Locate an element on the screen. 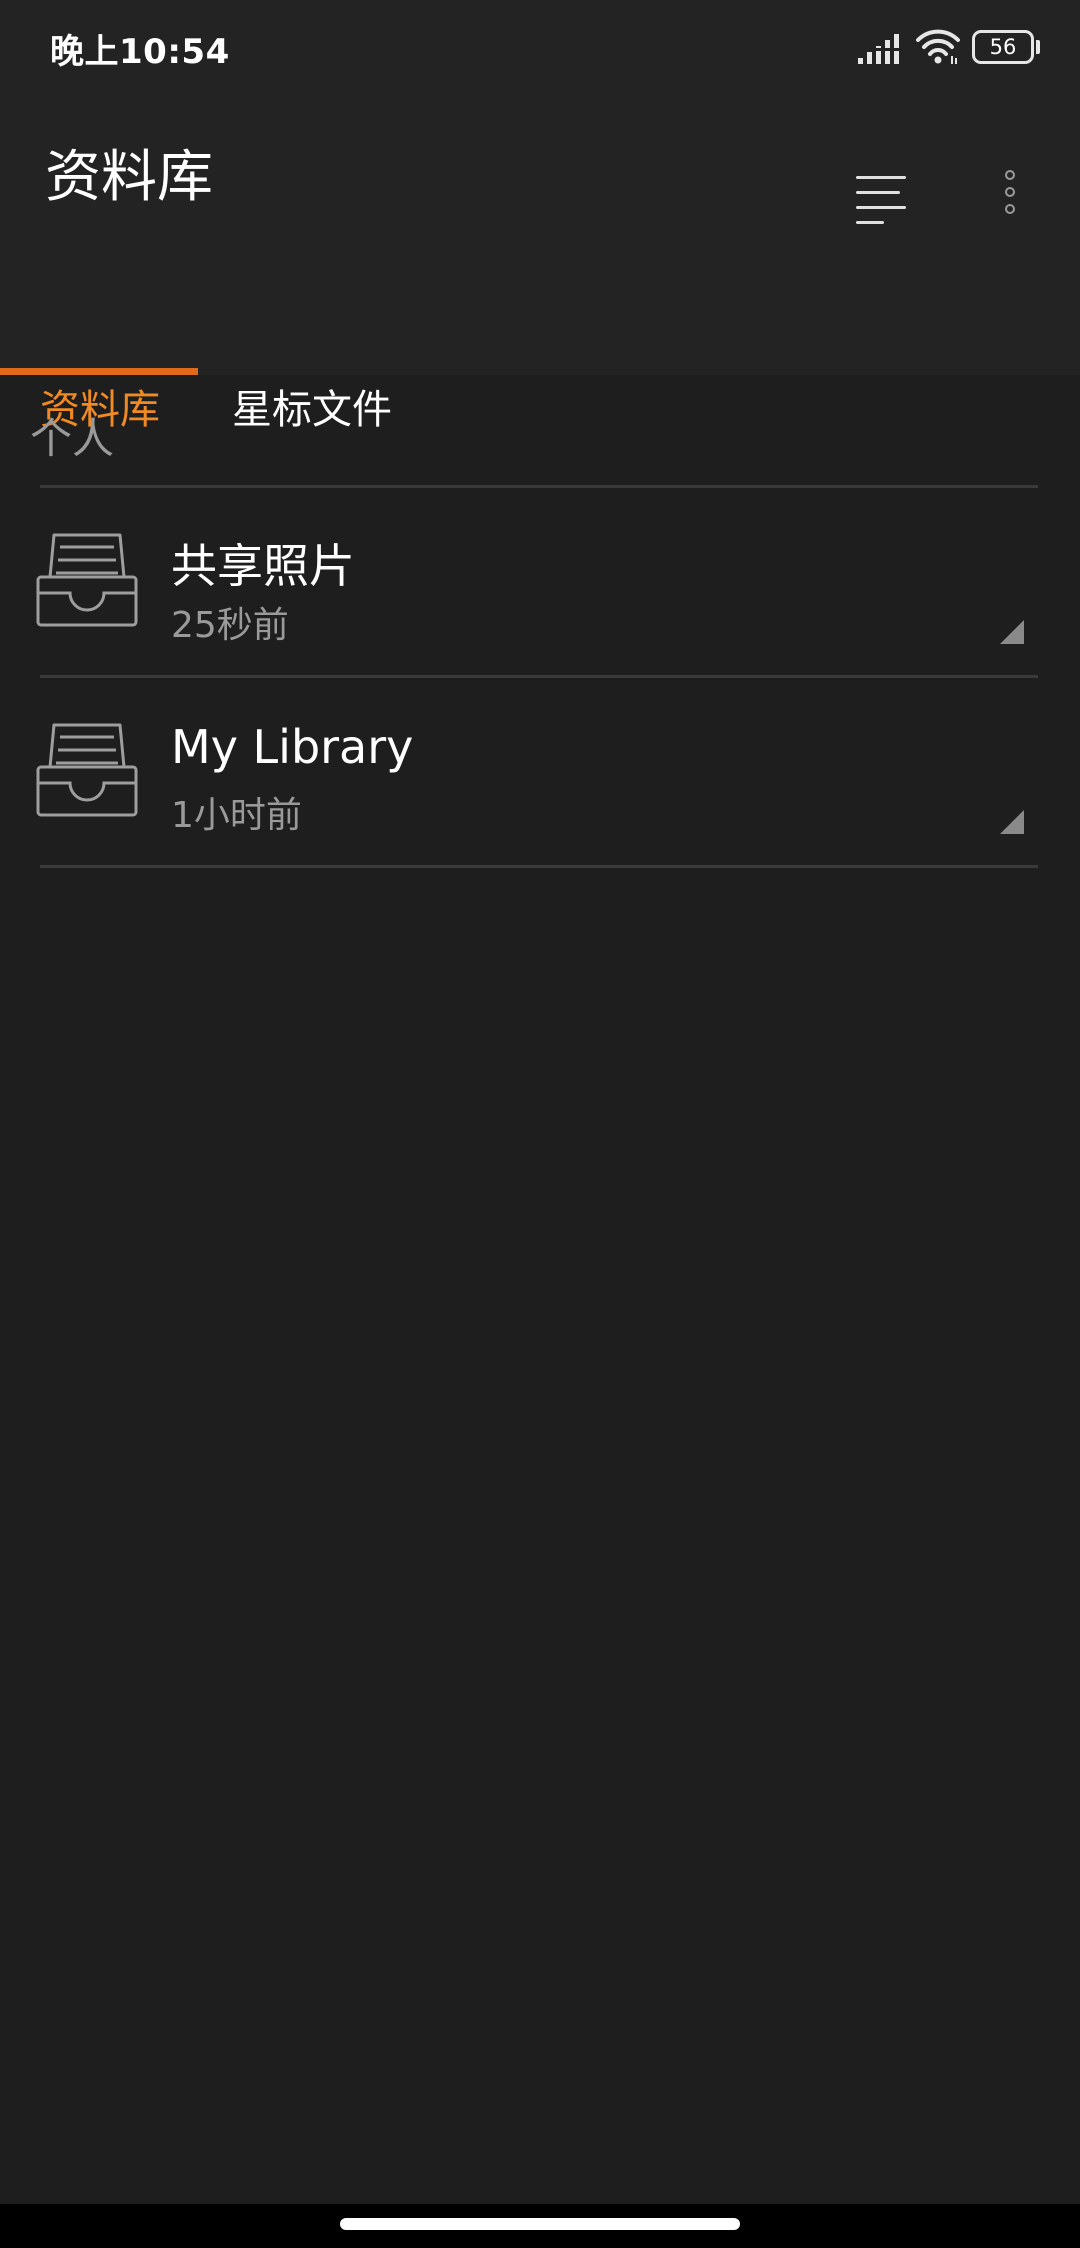 The image size is (1080, 2248). item-divider is located at coordinates (539, 866).